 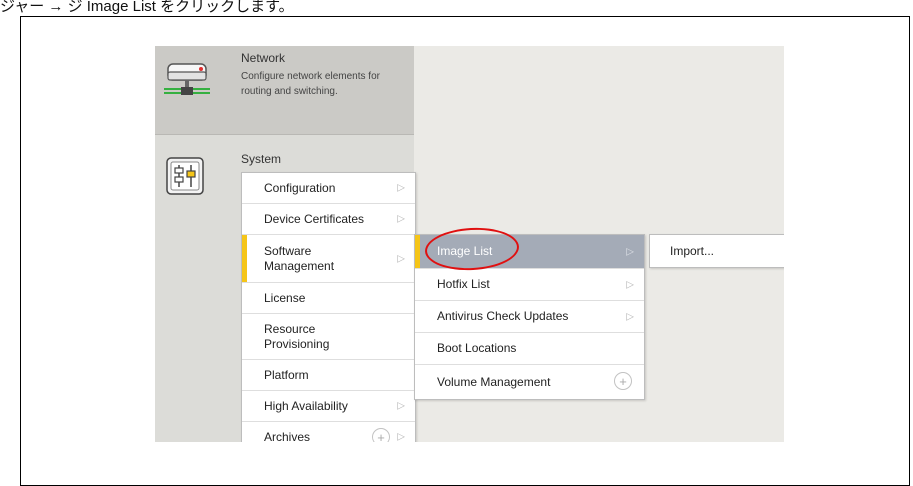 What do you see at coordinates (328, 219) in the screenshot?
I see `menu-item-device-certificates: Device Certificates ▷` at bounding box center [328, 219].